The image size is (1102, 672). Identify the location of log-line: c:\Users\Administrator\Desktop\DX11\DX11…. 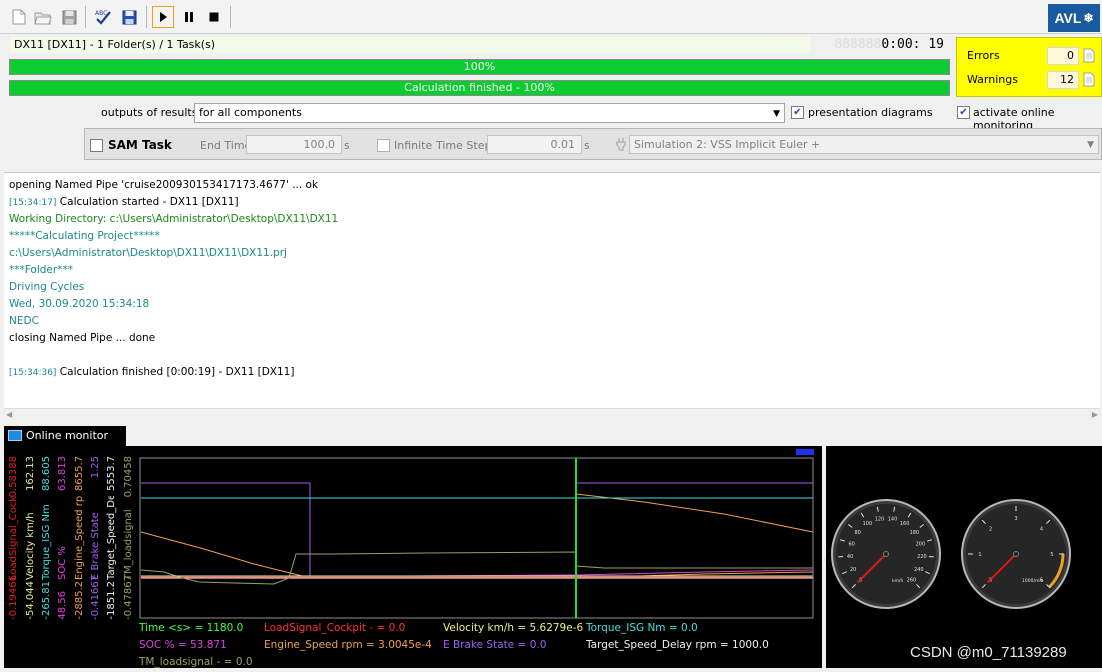
(552, 253).